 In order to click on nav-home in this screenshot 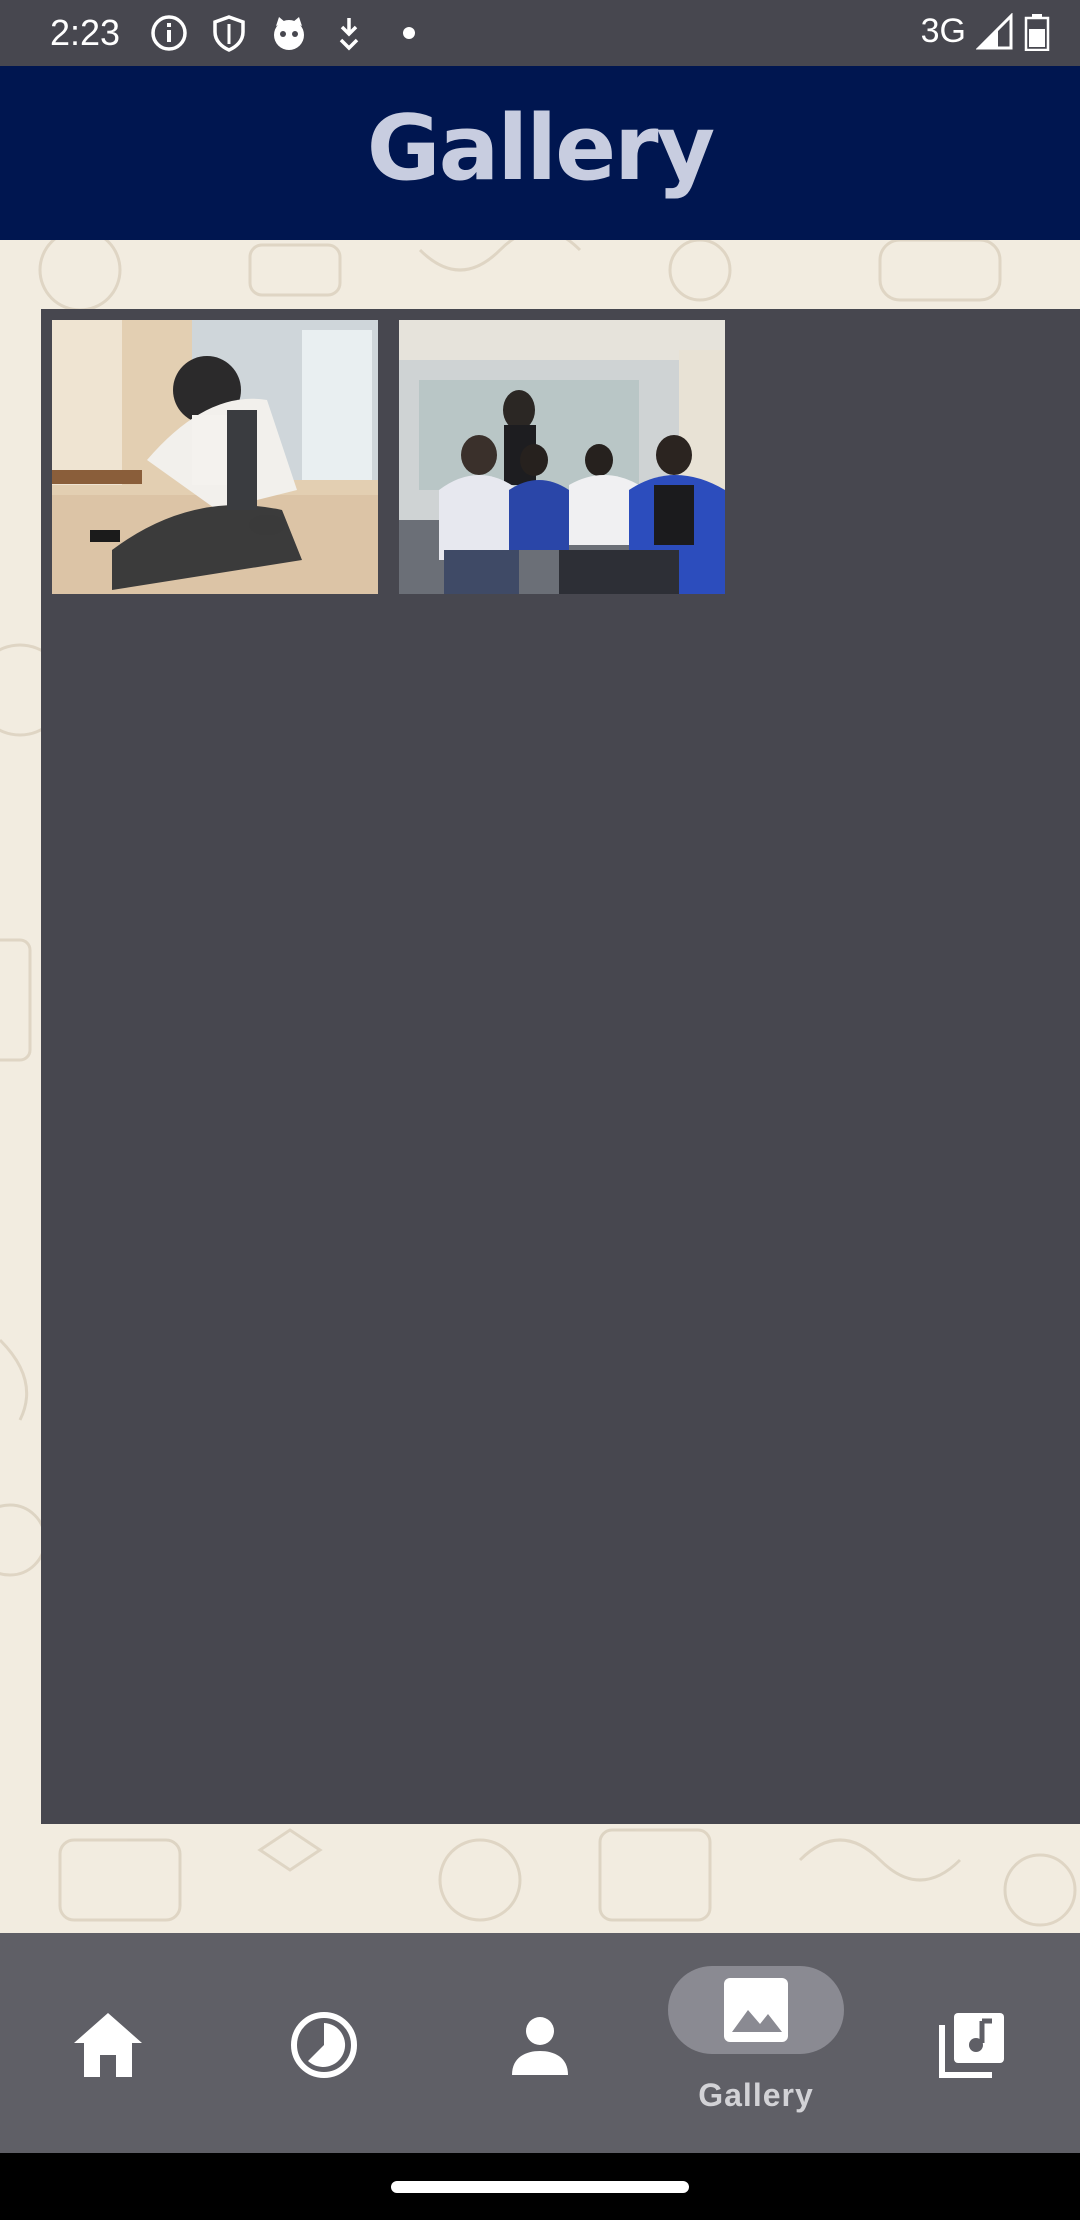, I will do `click(108, 2043)`.